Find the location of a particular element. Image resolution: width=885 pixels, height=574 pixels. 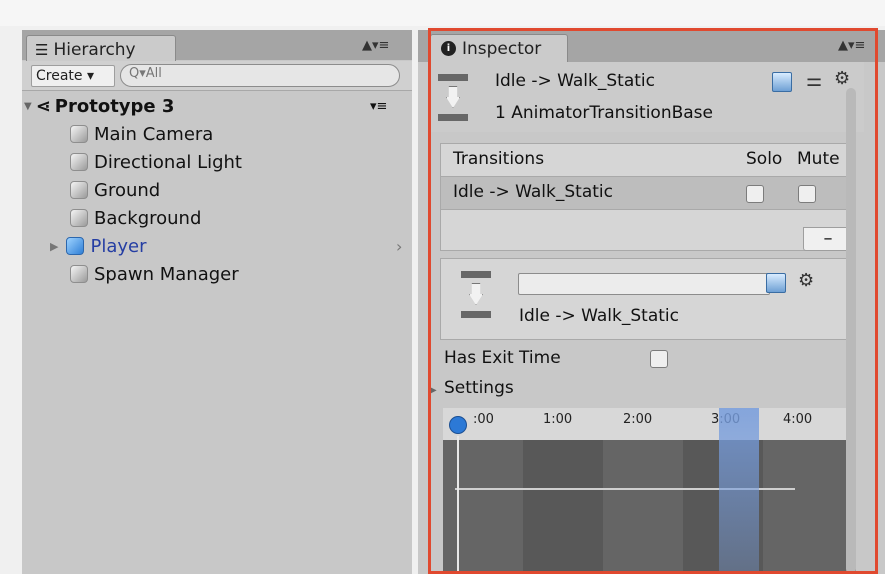

list-item: Spawn Manager is located at coordinates (217, 274).